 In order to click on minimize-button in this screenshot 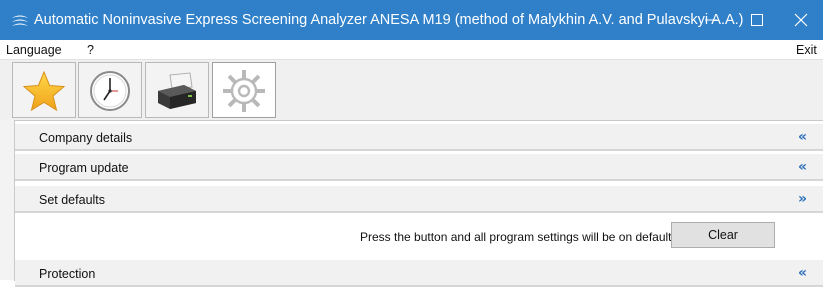, I will do `click(711, 20)`.